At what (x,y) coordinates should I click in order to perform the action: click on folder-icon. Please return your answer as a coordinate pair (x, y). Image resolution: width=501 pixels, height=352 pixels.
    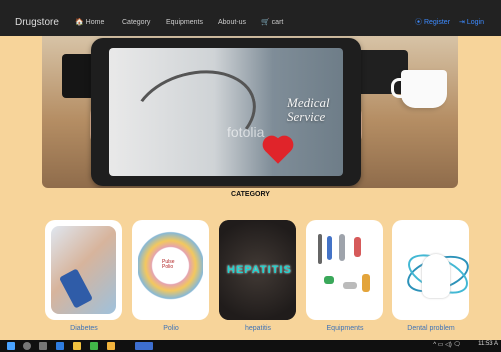
    Looking at the image, I should click on (77, 346).